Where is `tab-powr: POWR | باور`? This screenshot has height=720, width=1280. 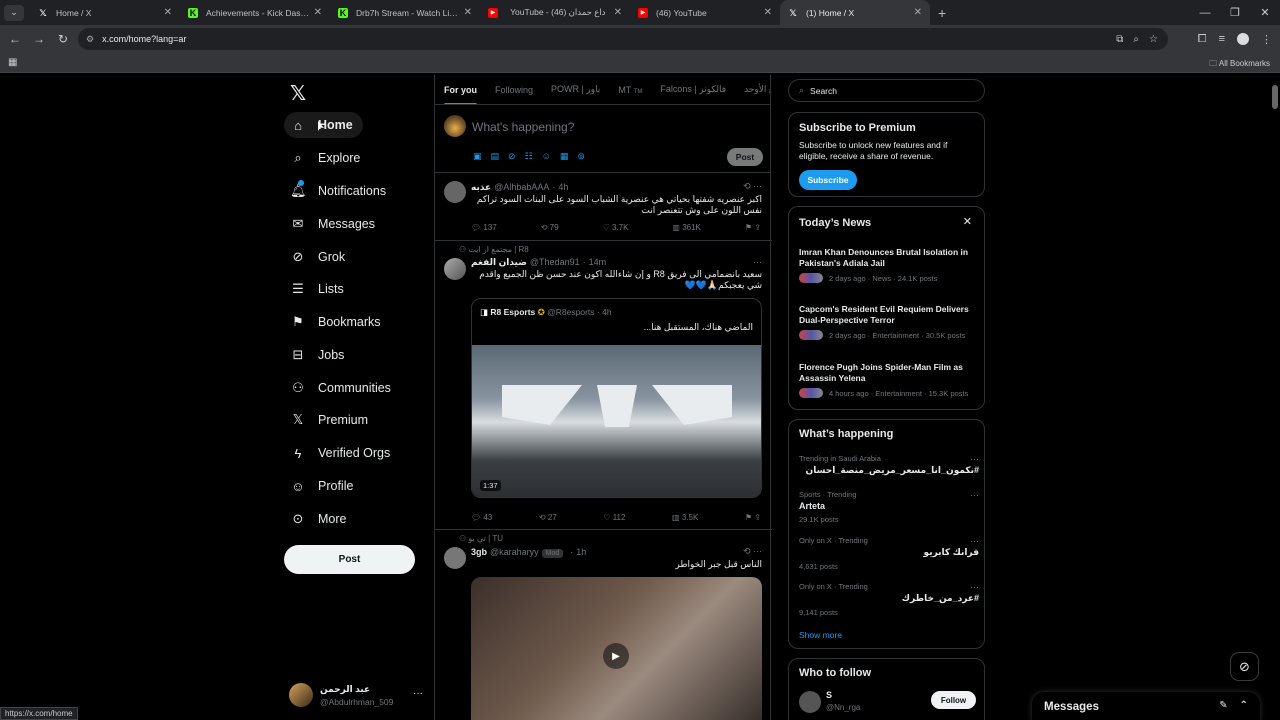
tab-powr: POWR | باور is located at coordinates (575, 89).